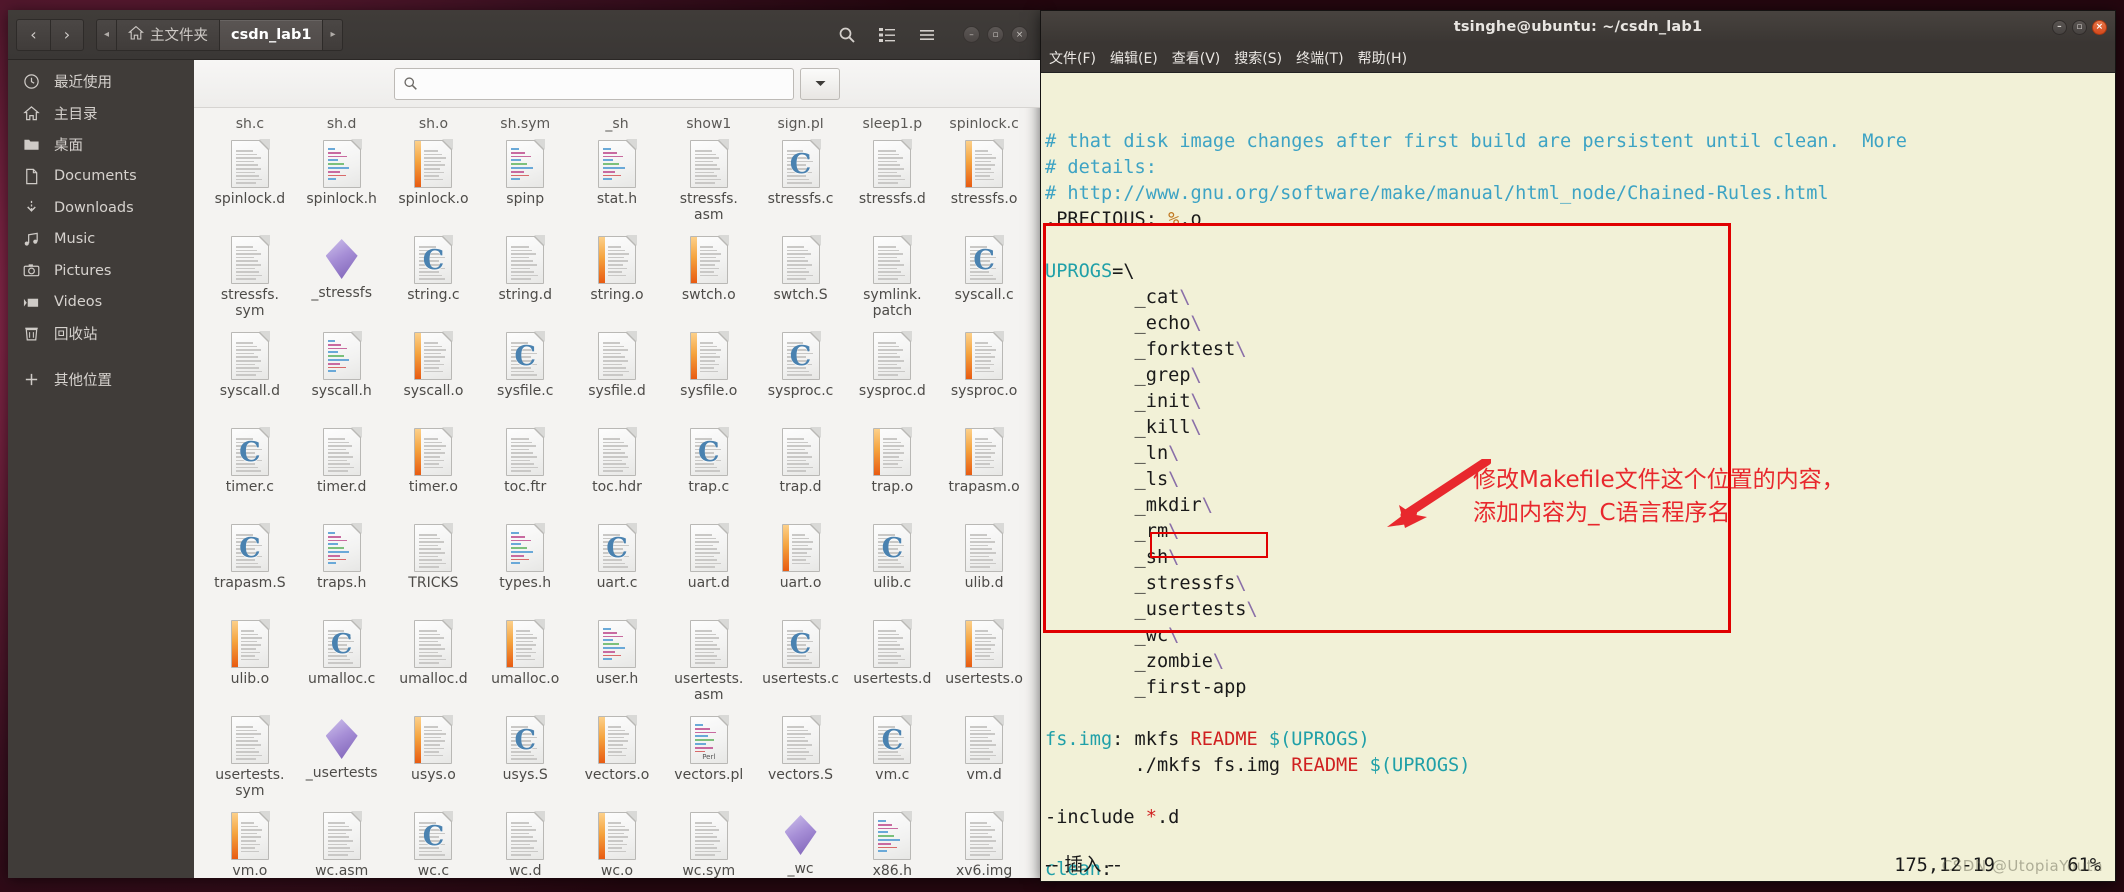  Describe the element at coordinates (525, 841) in the screenshot. I see `file-item: wc.d` at that location.